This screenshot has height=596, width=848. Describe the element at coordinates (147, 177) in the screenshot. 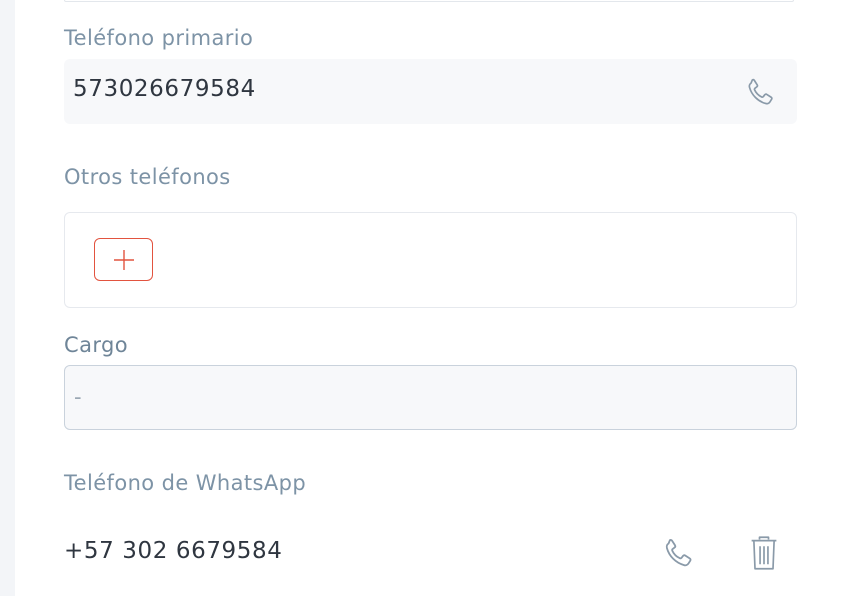

I see `other-phones-label: Otros teléfonos` at that location.